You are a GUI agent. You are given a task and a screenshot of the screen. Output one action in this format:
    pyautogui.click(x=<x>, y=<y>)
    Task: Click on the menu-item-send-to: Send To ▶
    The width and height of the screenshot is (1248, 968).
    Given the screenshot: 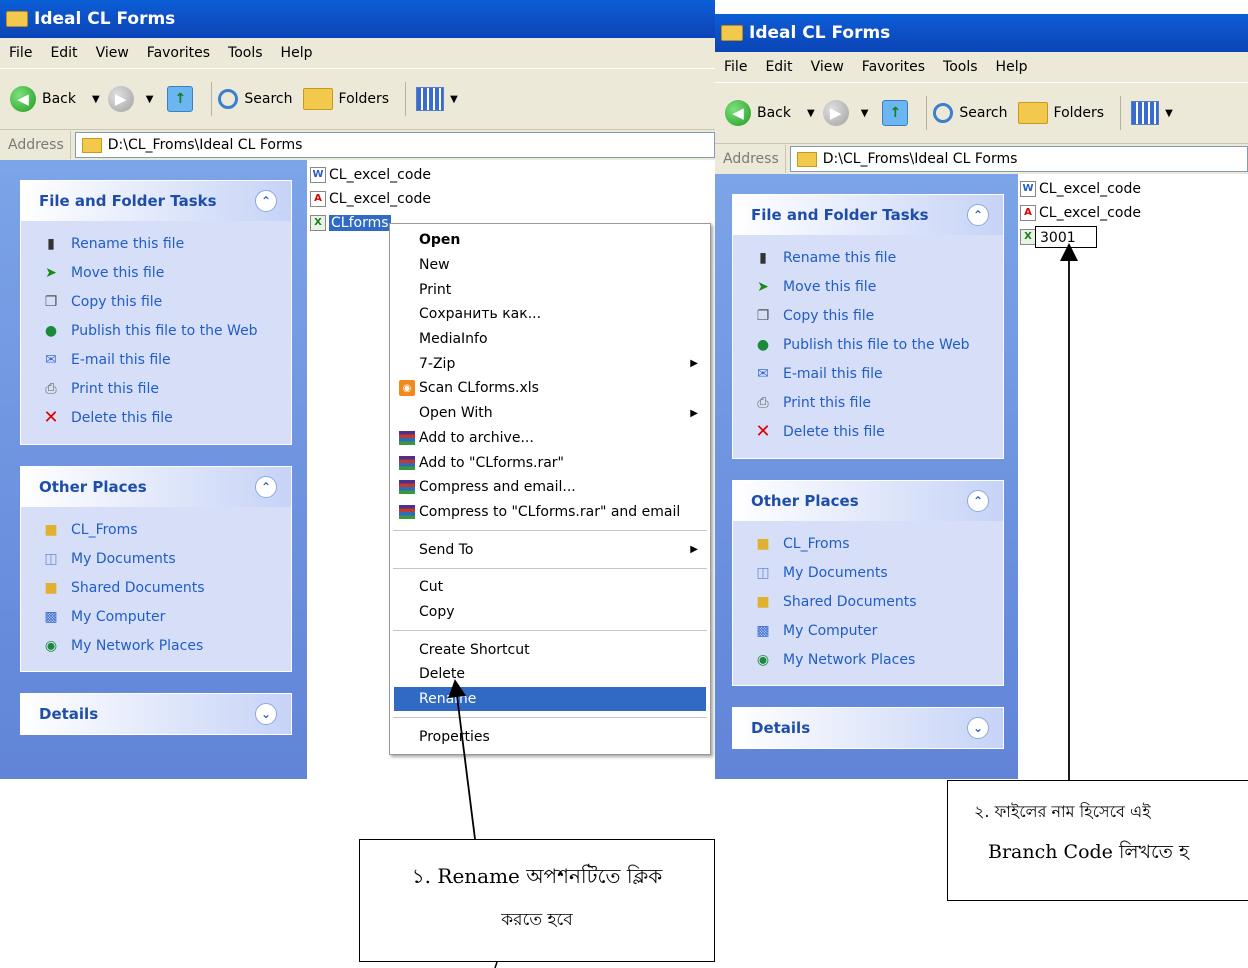 What is the action you would take?
    pyautogui.click(x=550, y=549)
    